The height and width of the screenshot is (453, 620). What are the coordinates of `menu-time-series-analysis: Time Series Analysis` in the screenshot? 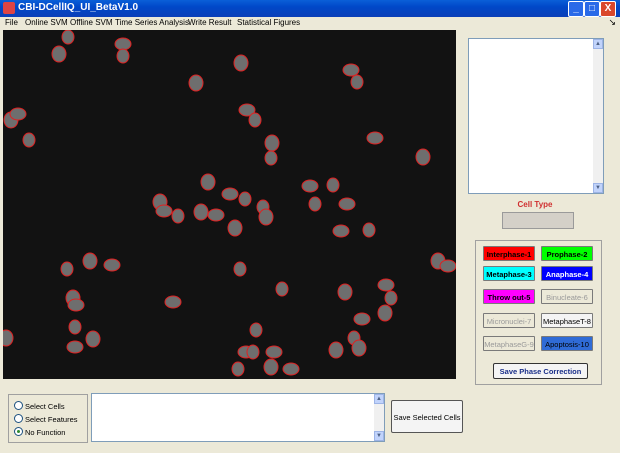 It's located at (152, 22).